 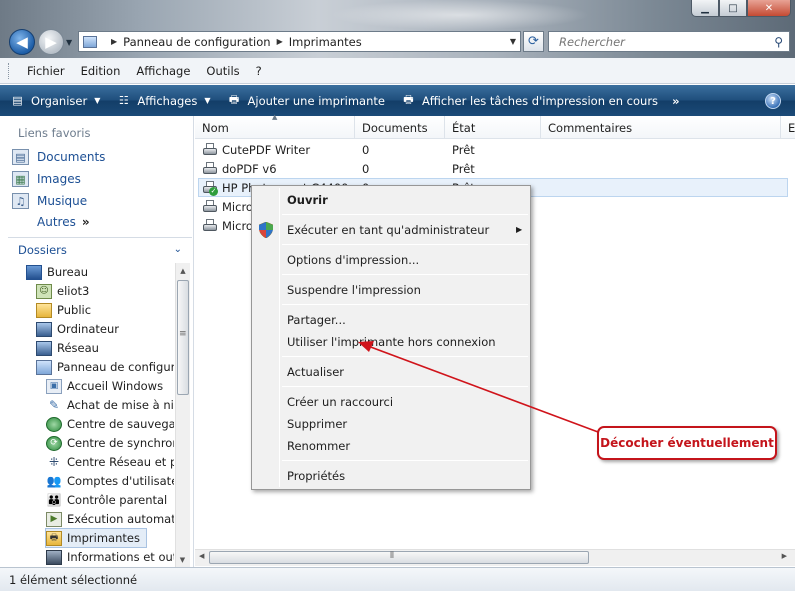 What do you see at coordinates (316, 100) in the screenshot?
I see `add-printer-label: Ajouter une imprimante` at bounding box center [316, 100].